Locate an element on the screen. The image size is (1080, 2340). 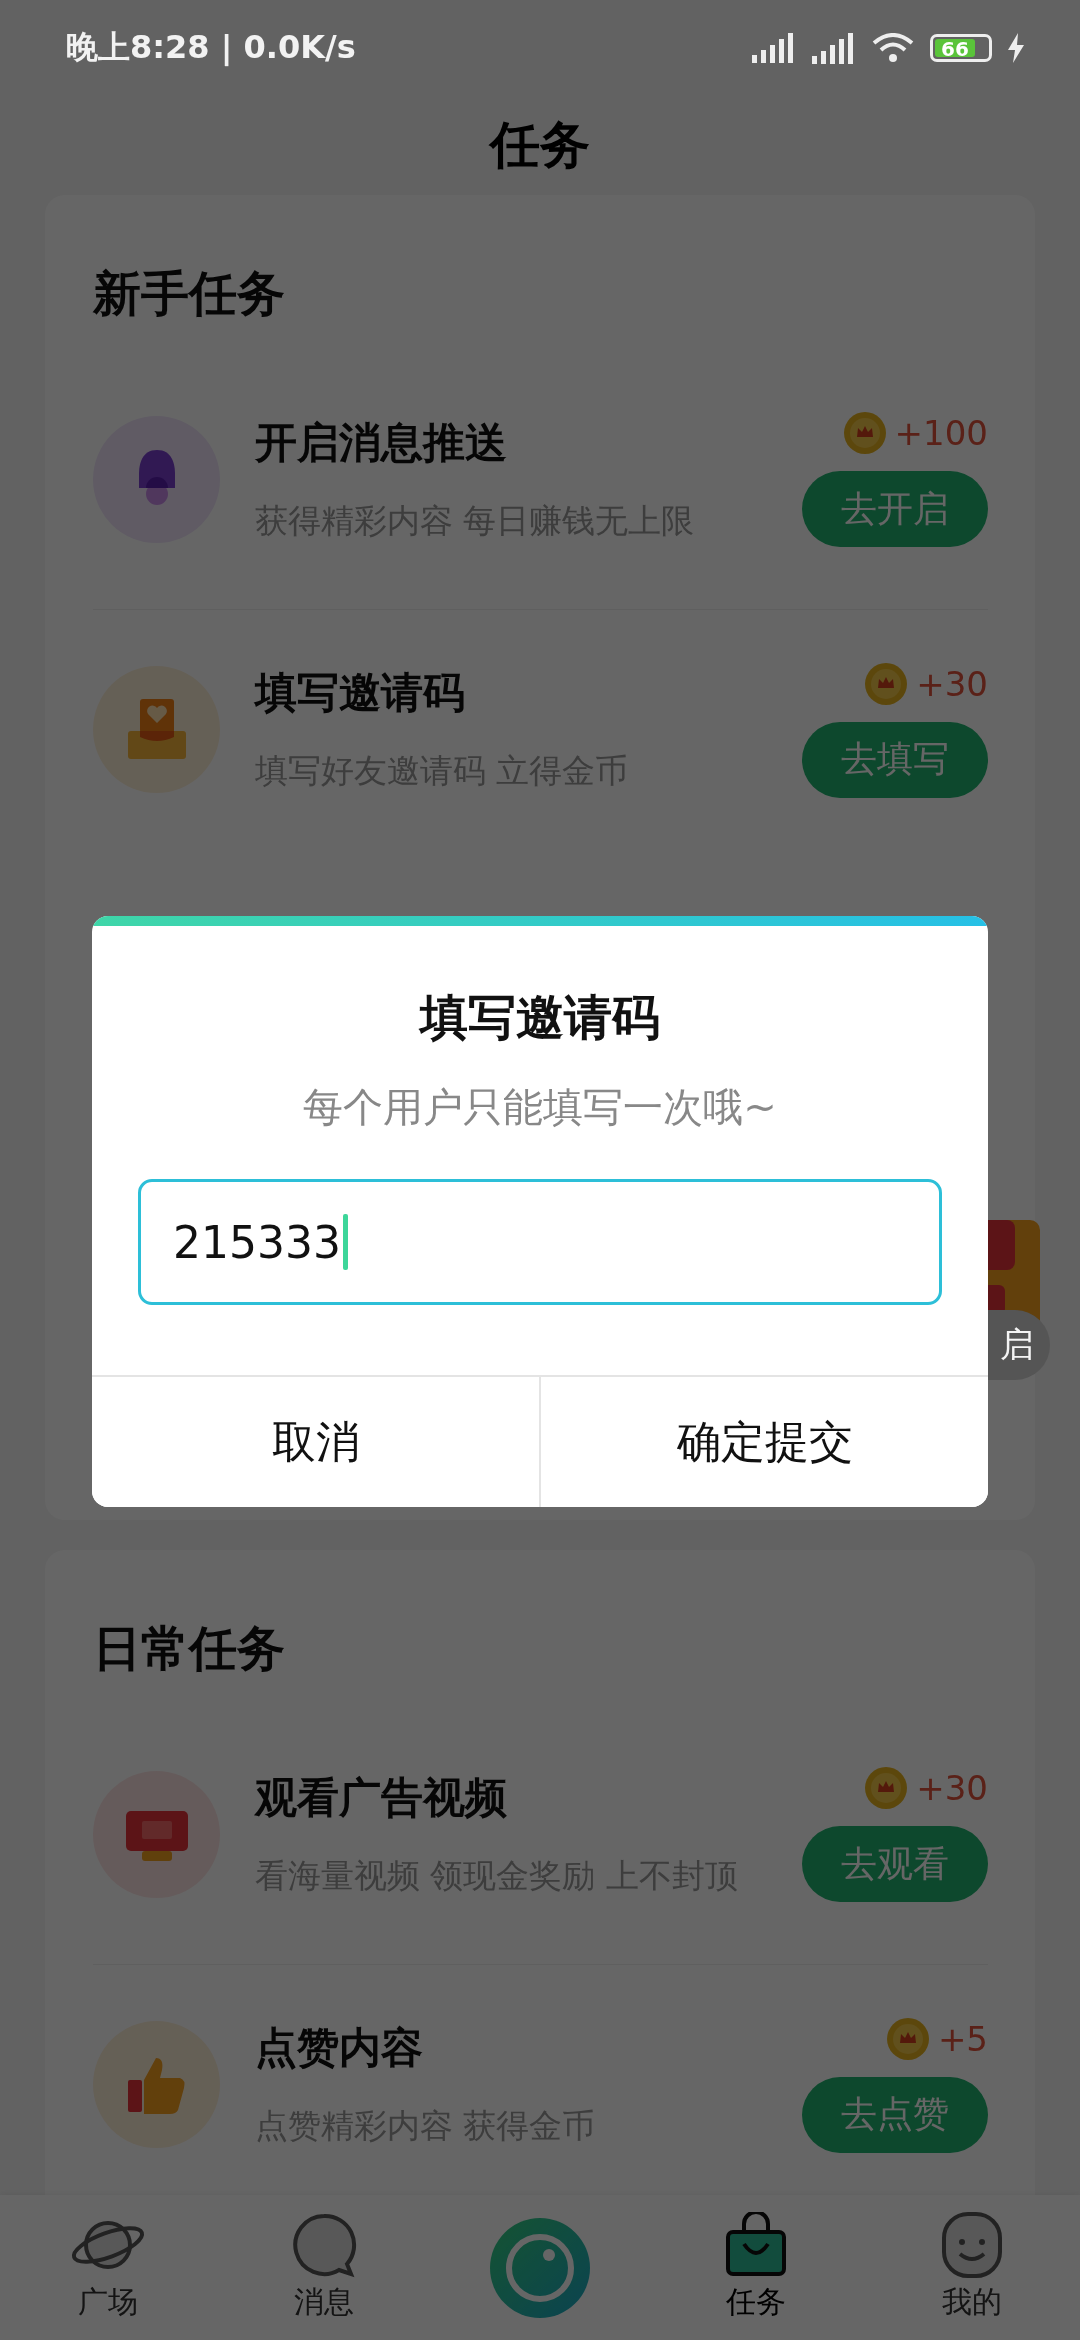
battery-level: 66 is located at coordinates (955, 47).